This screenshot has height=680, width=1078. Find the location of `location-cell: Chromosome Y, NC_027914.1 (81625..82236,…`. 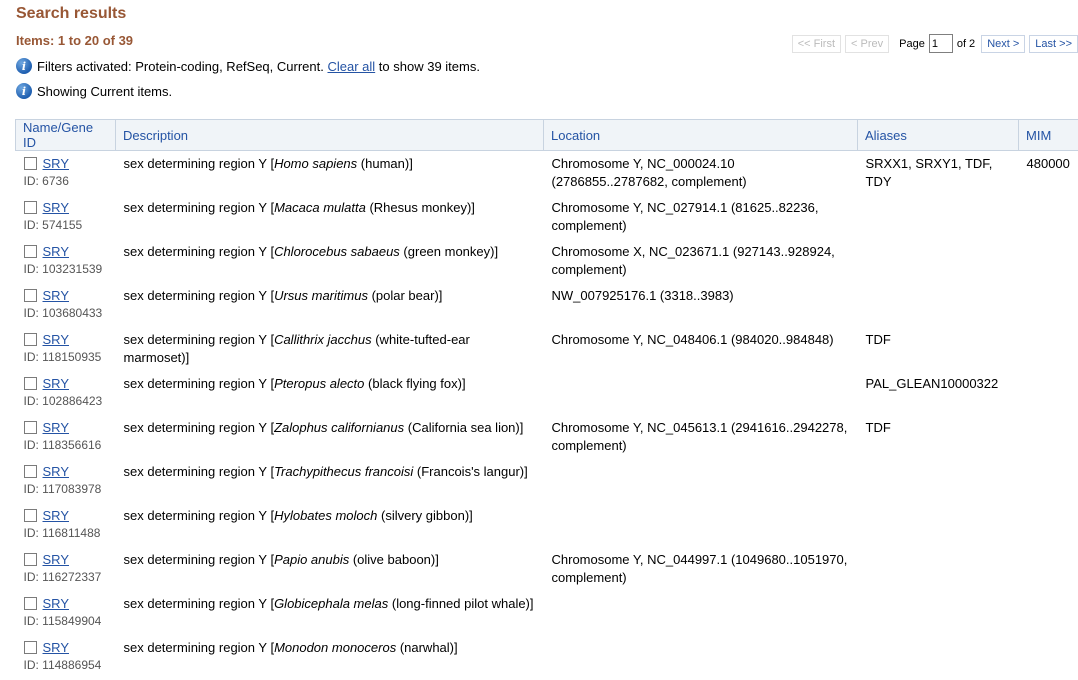

location-cell: Chromosome Y, NC_027914.1 (81625..82236,… is located at coordinates (685, 216).